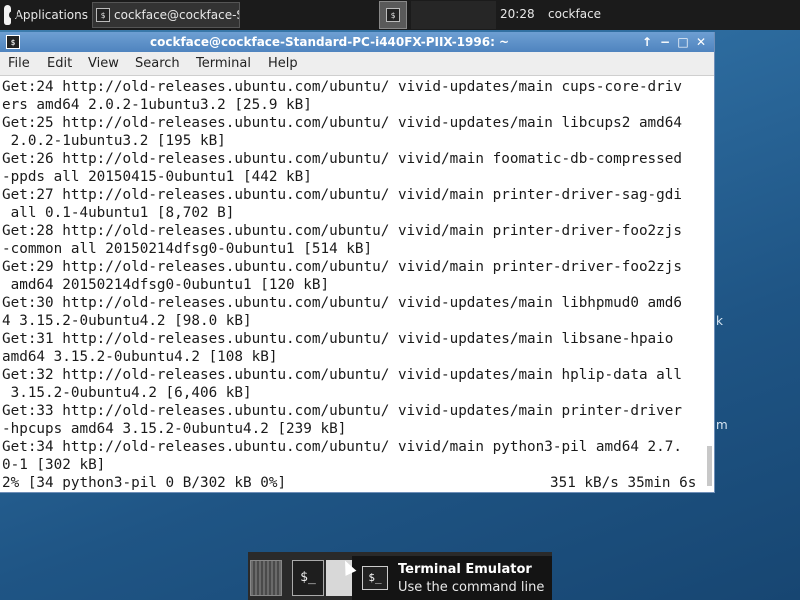  I want to click on terminal-line: -hpcups amd64 3.15.2-0ubuntu4.2 [239 kB], so click(174, 429).